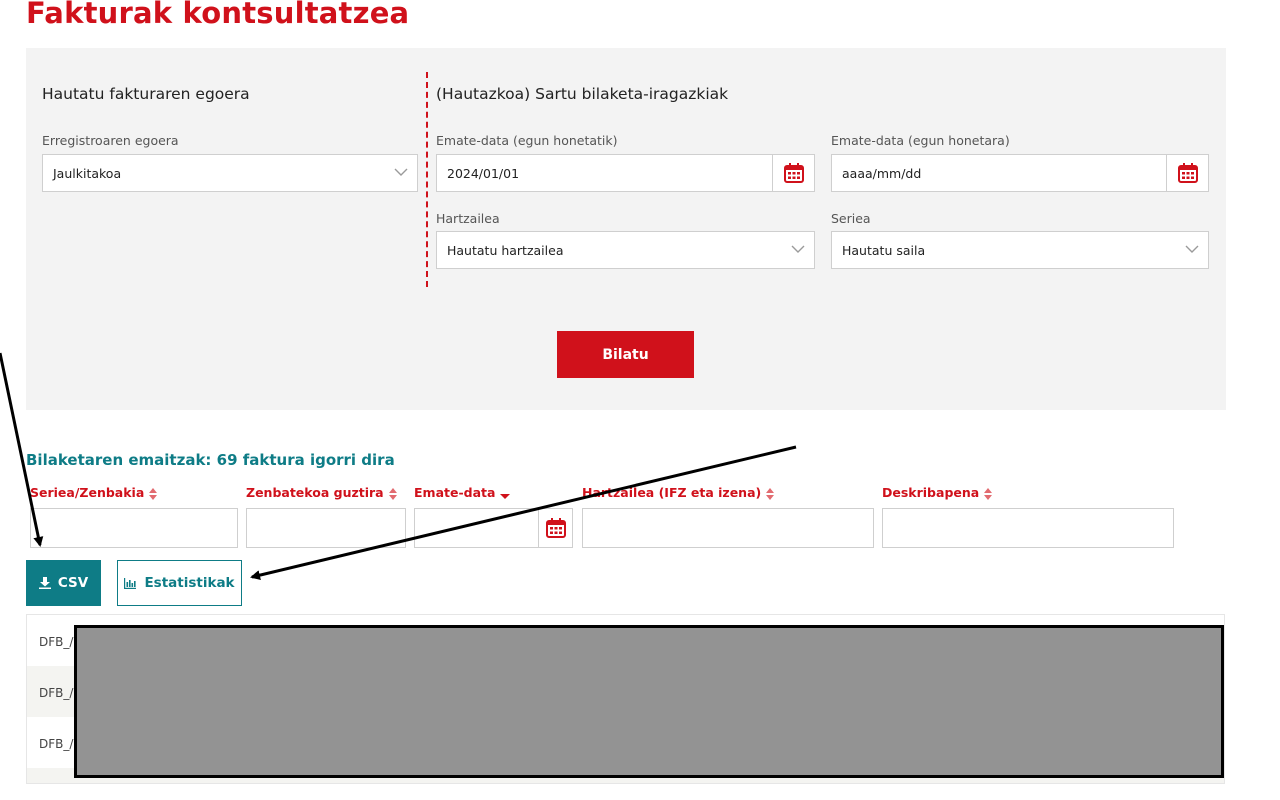  What do you see at coordinates (468, 218) in the screenshot?
I see `recipient-label: Hartzailea` at bounding box center [468, 218].